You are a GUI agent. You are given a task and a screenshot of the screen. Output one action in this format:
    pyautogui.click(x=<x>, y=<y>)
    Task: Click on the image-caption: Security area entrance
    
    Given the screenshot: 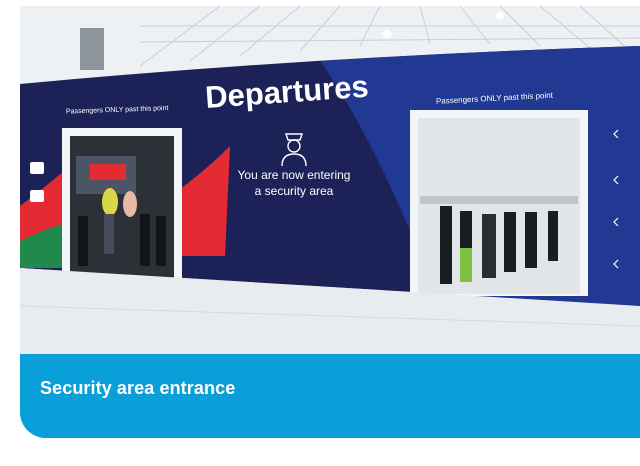 What is the action you would take?
    pyautogui.click(x=138, y=388)
    